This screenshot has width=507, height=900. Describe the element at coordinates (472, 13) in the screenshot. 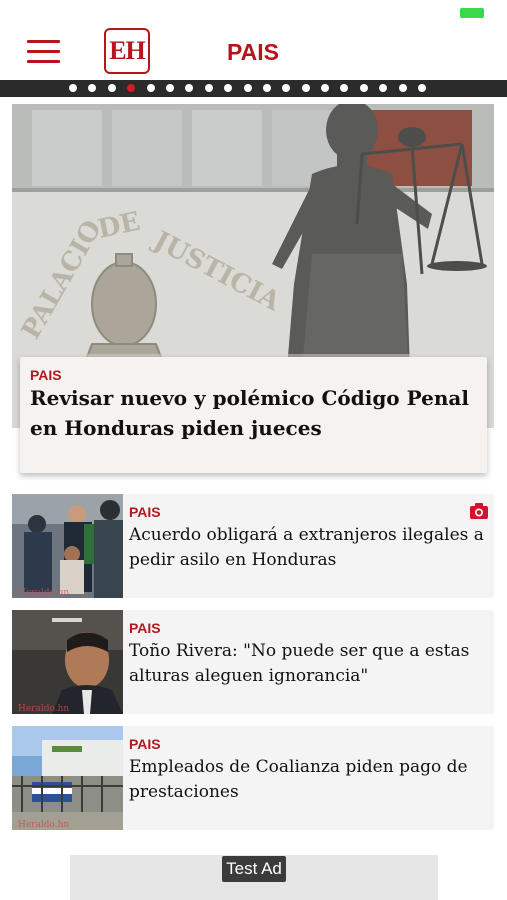

I see `battery-icon` at that location.